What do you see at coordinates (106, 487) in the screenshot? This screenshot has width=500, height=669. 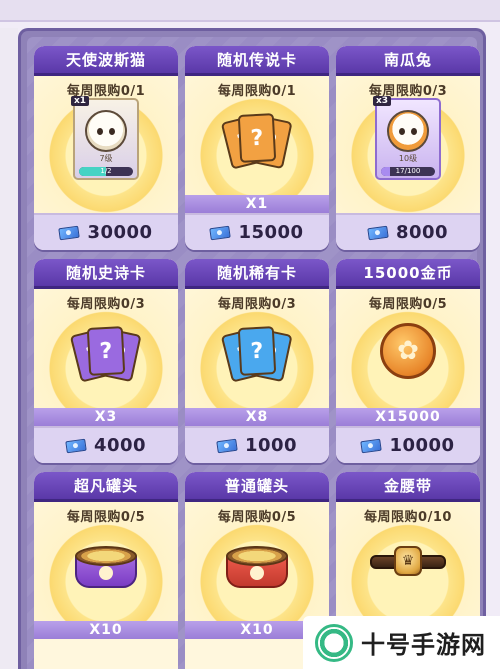 I see `item-name: 超凡罐头` at bounding box center [106, 487].